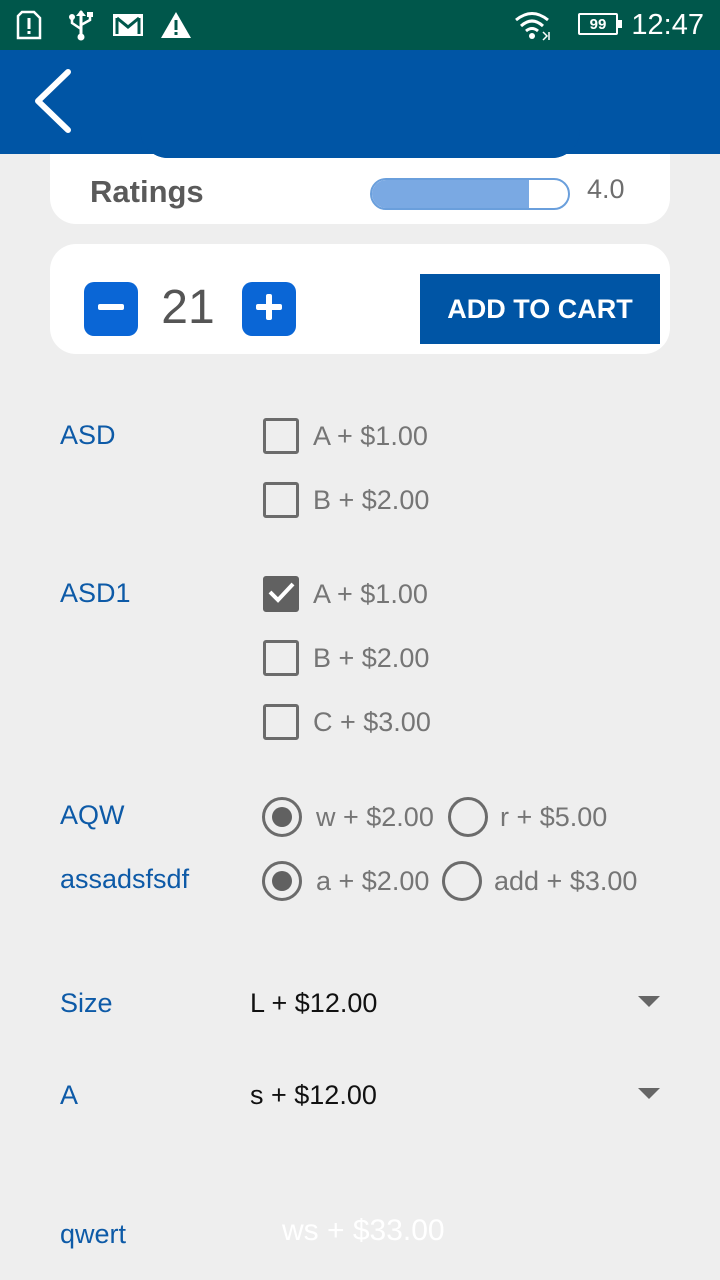 The width and height of the screenshot is (720, 1280). I want to click on warning-icon, so click(176, 25).